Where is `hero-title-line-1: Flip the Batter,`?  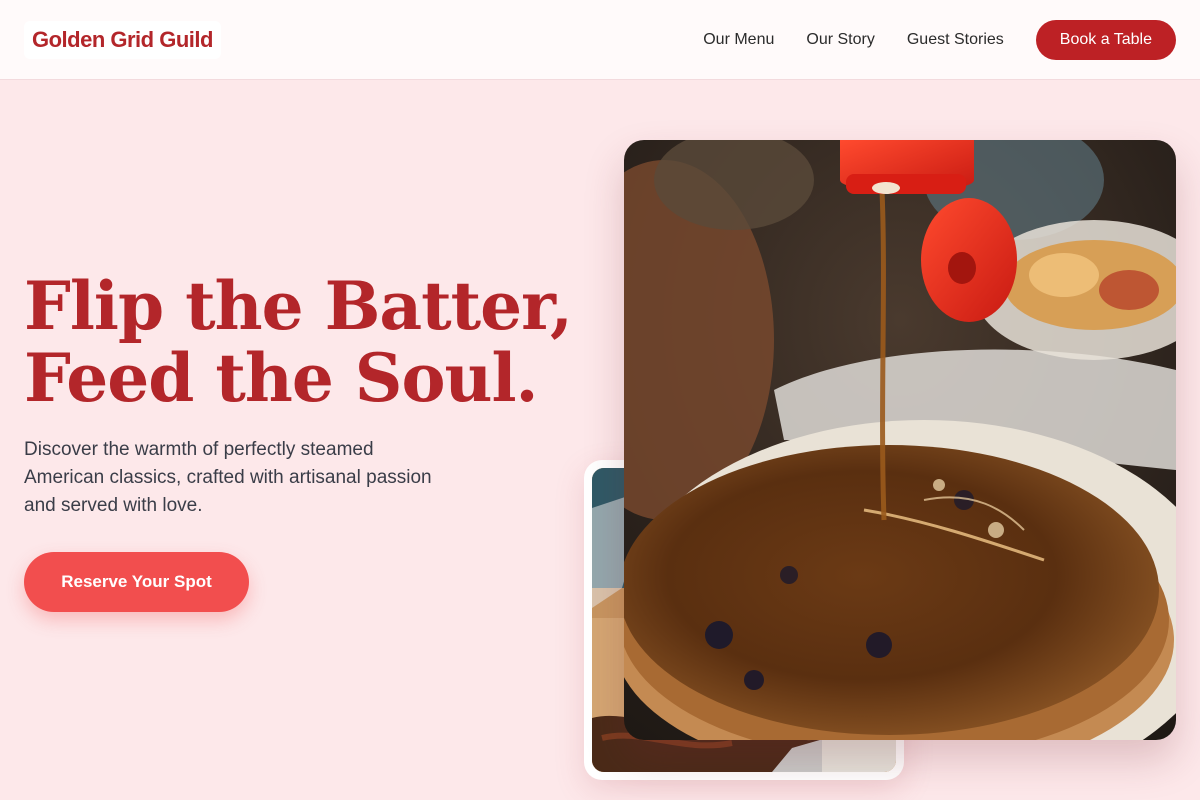 hero-title-line-1: Flip the Batter, is located at coordinates (298, 306).